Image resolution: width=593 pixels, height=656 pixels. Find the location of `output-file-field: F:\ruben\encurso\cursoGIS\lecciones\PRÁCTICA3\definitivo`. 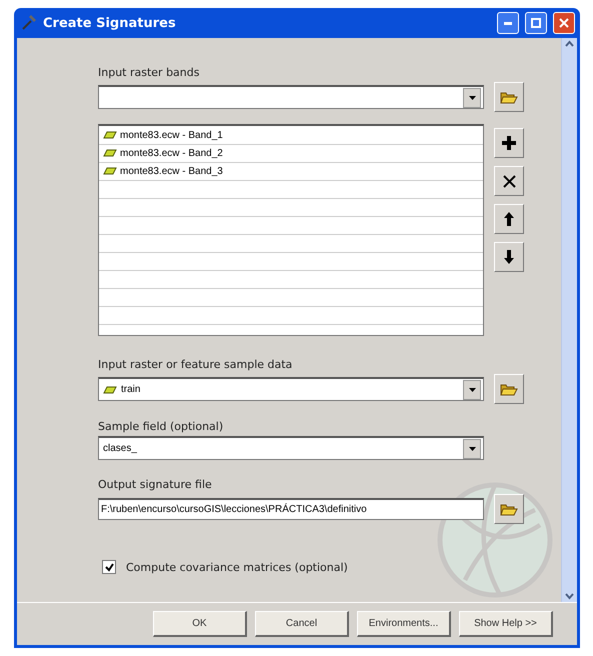

output-file-field: F:\ruben\encurso\cursoGIS\lecciones\PRÁCTICA3\definitivo is located at coordinates (291, 509).